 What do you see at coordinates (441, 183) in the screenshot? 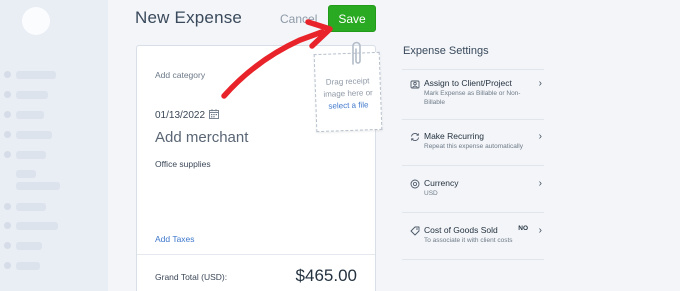
I see `setting-title: Currency` at bounding box center [441, 183].